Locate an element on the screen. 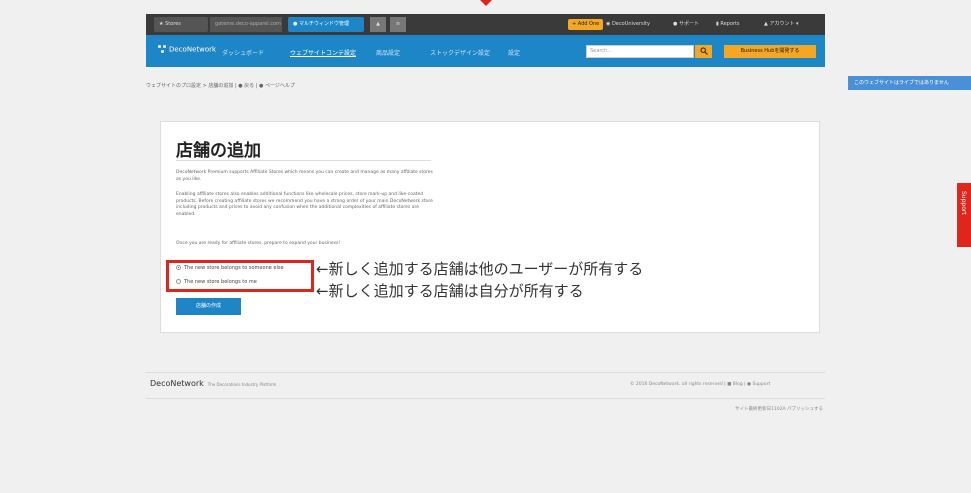 Image resolution: width=971 pixels, height=493 pixels. footer-divider is located at coordinates (485, 372).